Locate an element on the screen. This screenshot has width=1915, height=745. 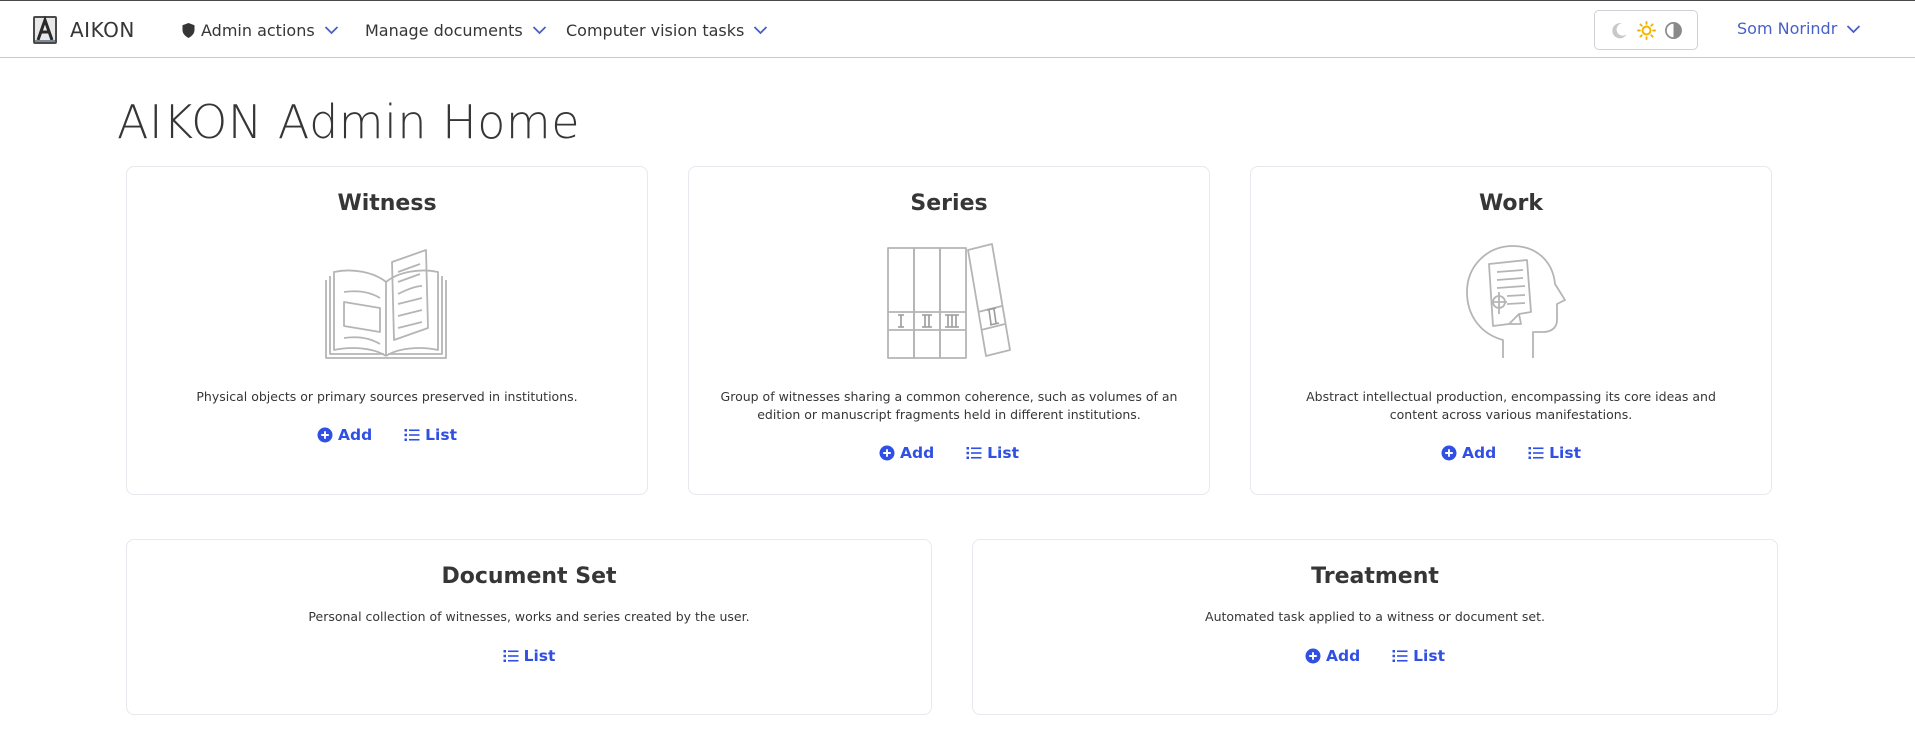
aikon-logo-icon is located at coordinates (45, 29).